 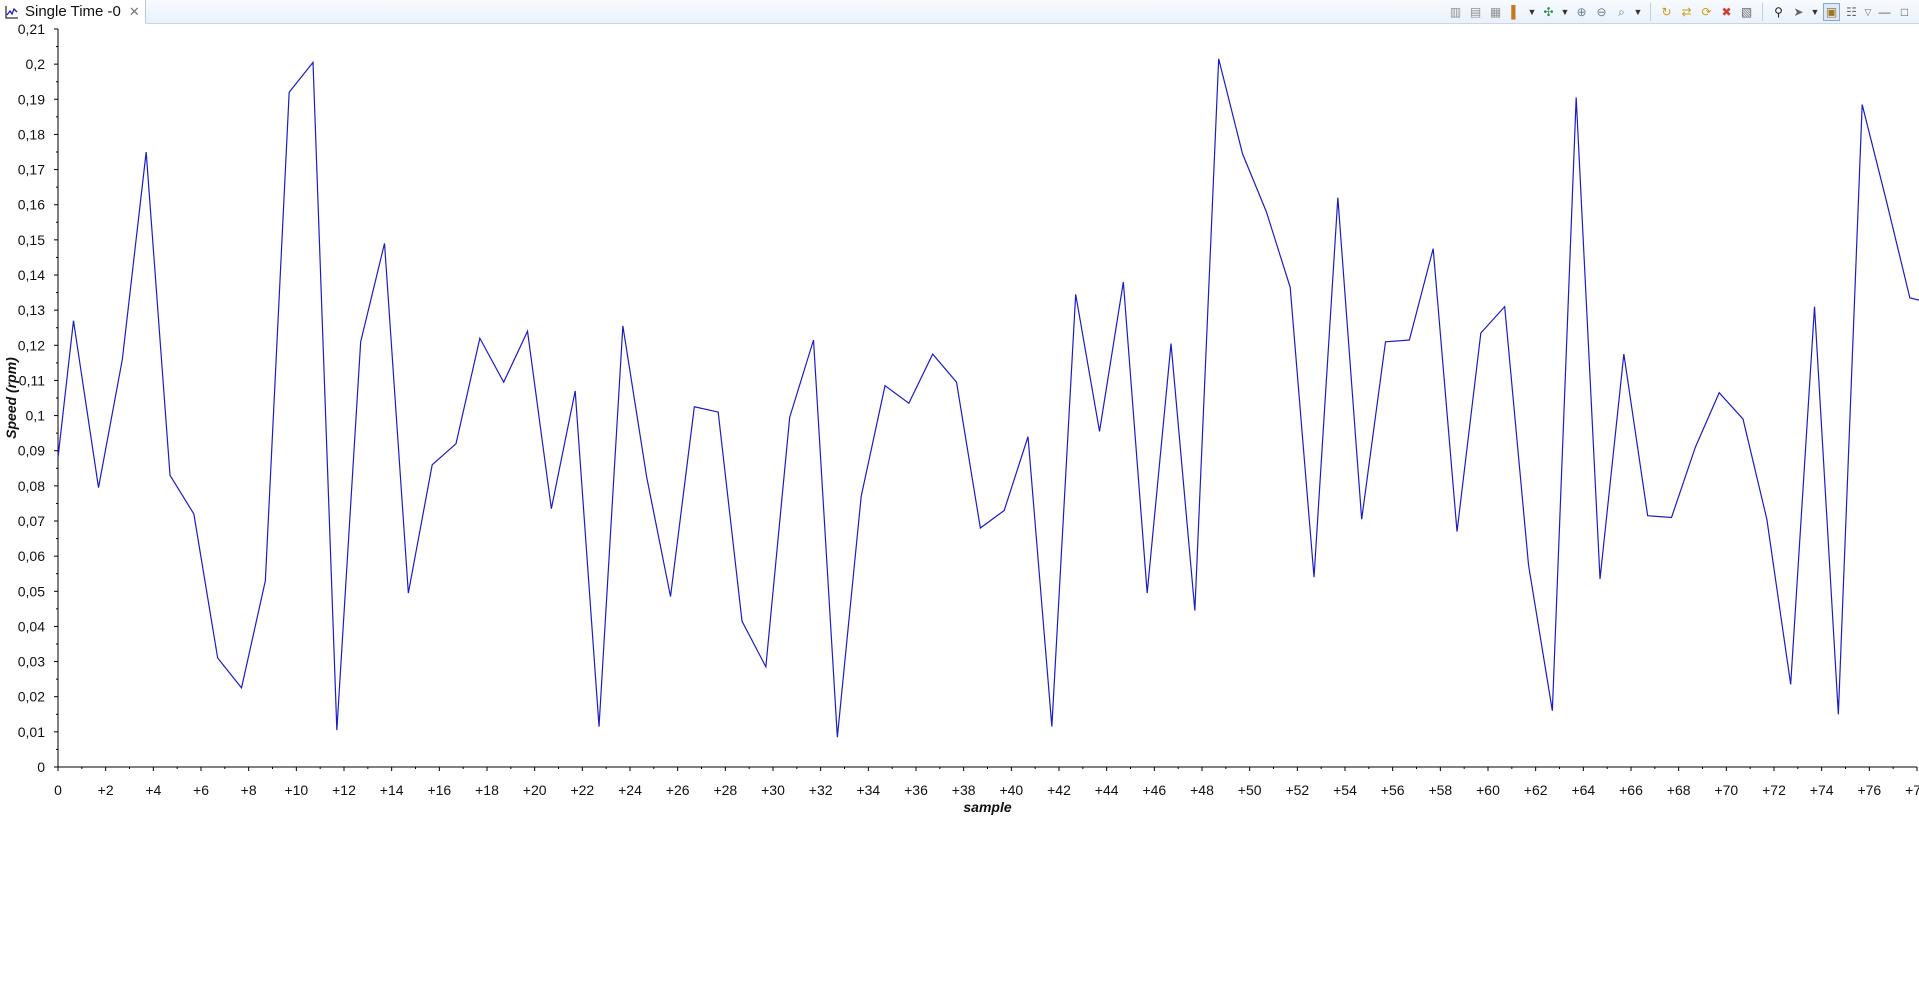 I want to click on format-icon: ▦, so click(x=1495, y=12).